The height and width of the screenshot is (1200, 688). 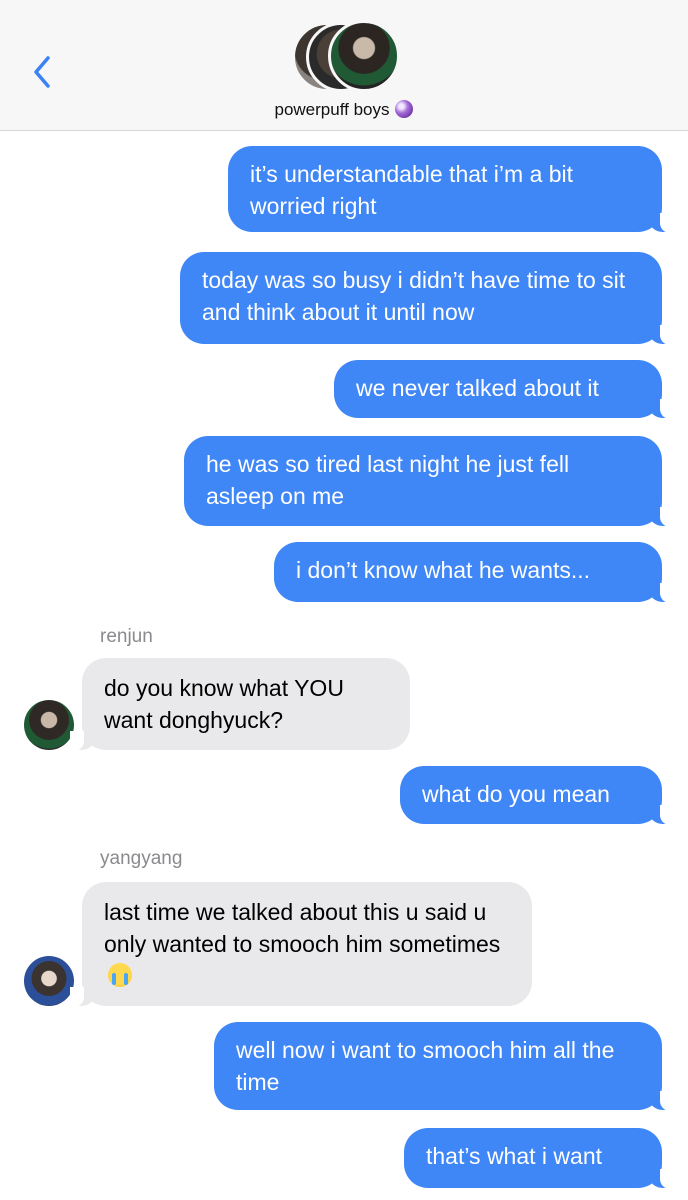 I want to click on message-bubble-outgoing: that’s what i want, so click(x=539, y=1158).